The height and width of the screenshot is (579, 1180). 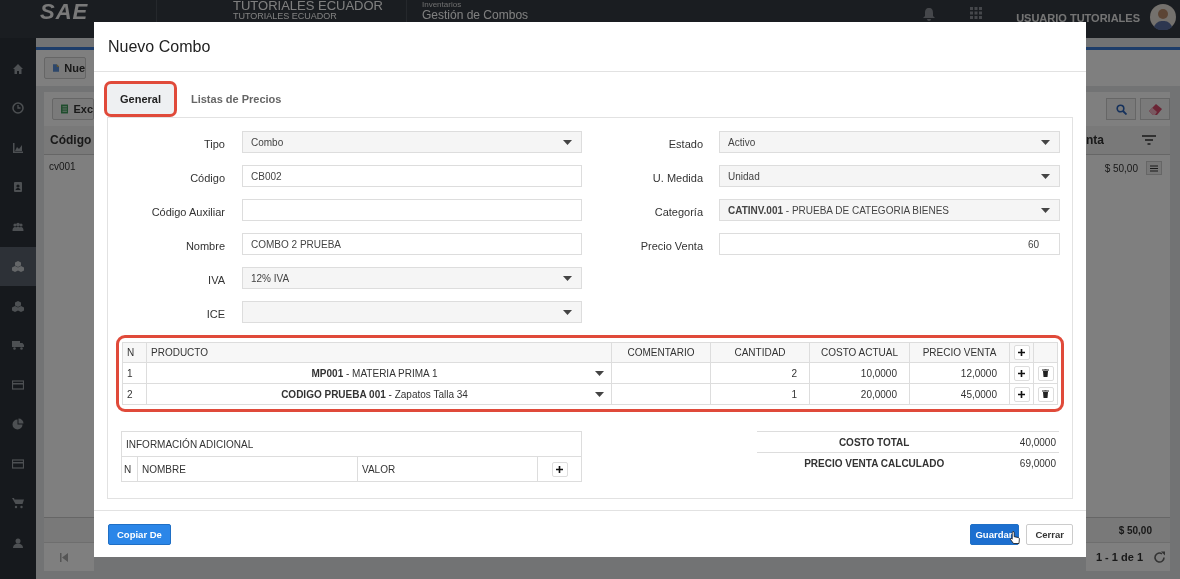 What do you see at coordinates (18, 424) in the screenshot?
I see `pie-chart-icon` at bounding box center [18, 424].